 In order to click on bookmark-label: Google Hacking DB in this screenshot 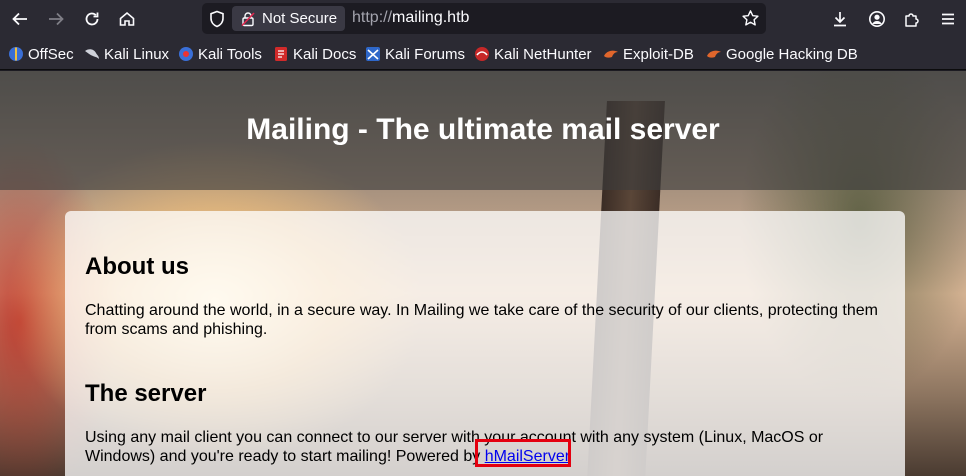, I will do `click(792, 54)`.